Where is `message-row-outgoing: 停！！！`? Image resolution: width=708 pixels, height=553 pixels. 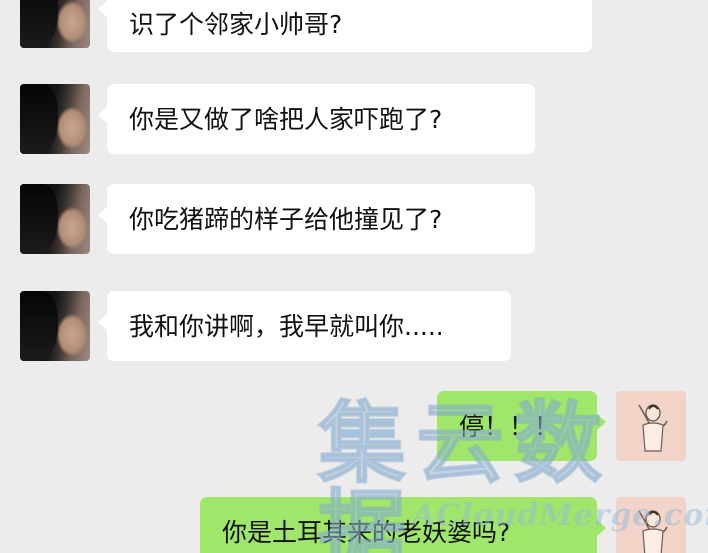 message-row-outgoing: 停！！！ is located at coordinates (354, 427).